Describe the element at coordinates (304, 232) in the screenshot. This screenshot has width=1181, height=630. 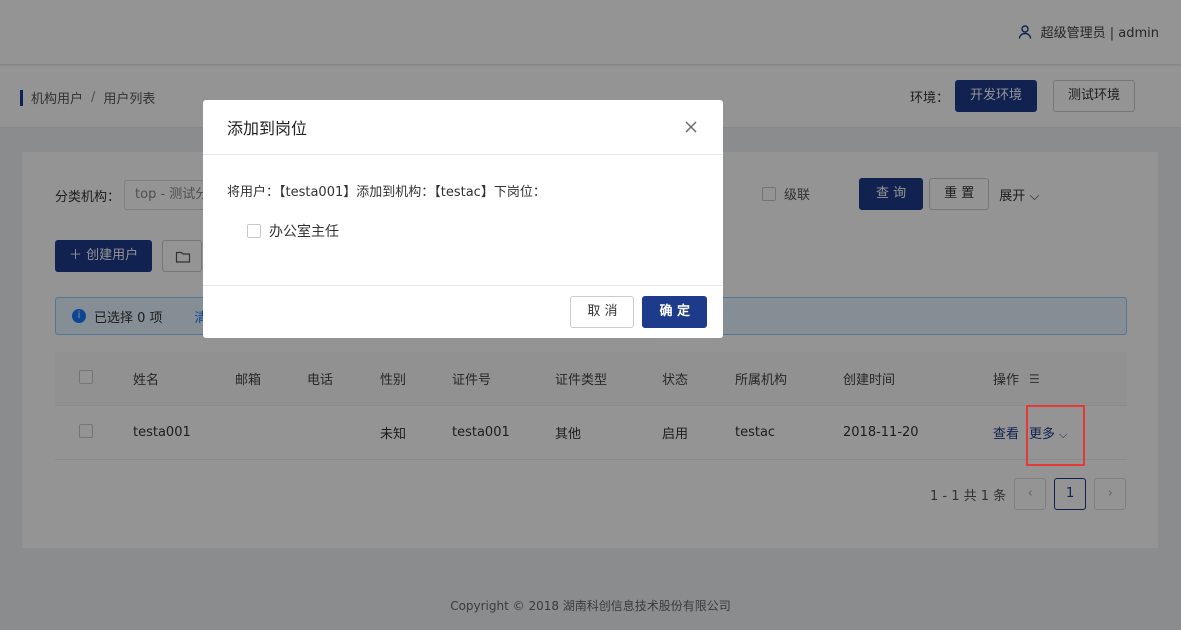
I see `position-label: 办公室主任` at that location.